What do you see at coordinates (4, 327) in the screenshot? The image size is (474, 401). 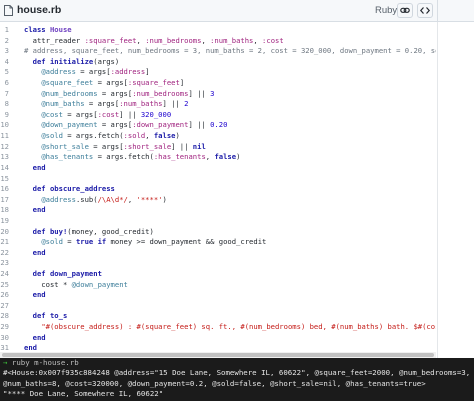 I see `line-number: 29` at bounding box center [4, 327].